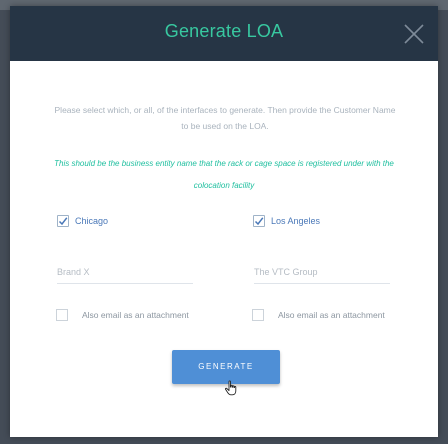 The height and width of the screenshot is (444, 448). I want to click on los-angeles-label: Los Angeles, so click(296, 221).